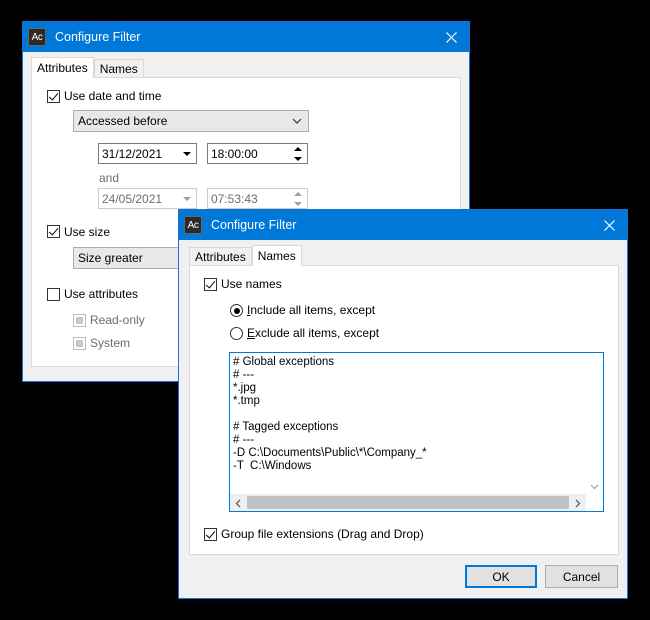 The width and height of the screenshot is (650, 620). I want to click on group-extensions-checkbox, so click(210, 534).